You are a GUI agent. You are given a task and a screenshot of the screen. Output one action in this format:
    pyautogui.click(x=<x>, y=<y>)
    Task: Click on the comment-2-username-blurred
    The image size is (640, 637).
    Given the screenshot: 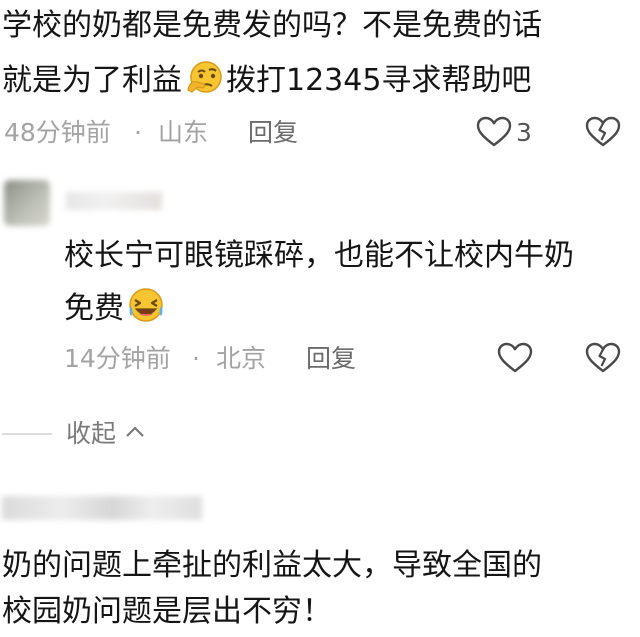 What is the action you would take?
    pyautogui.click(x=102, y=508)
    